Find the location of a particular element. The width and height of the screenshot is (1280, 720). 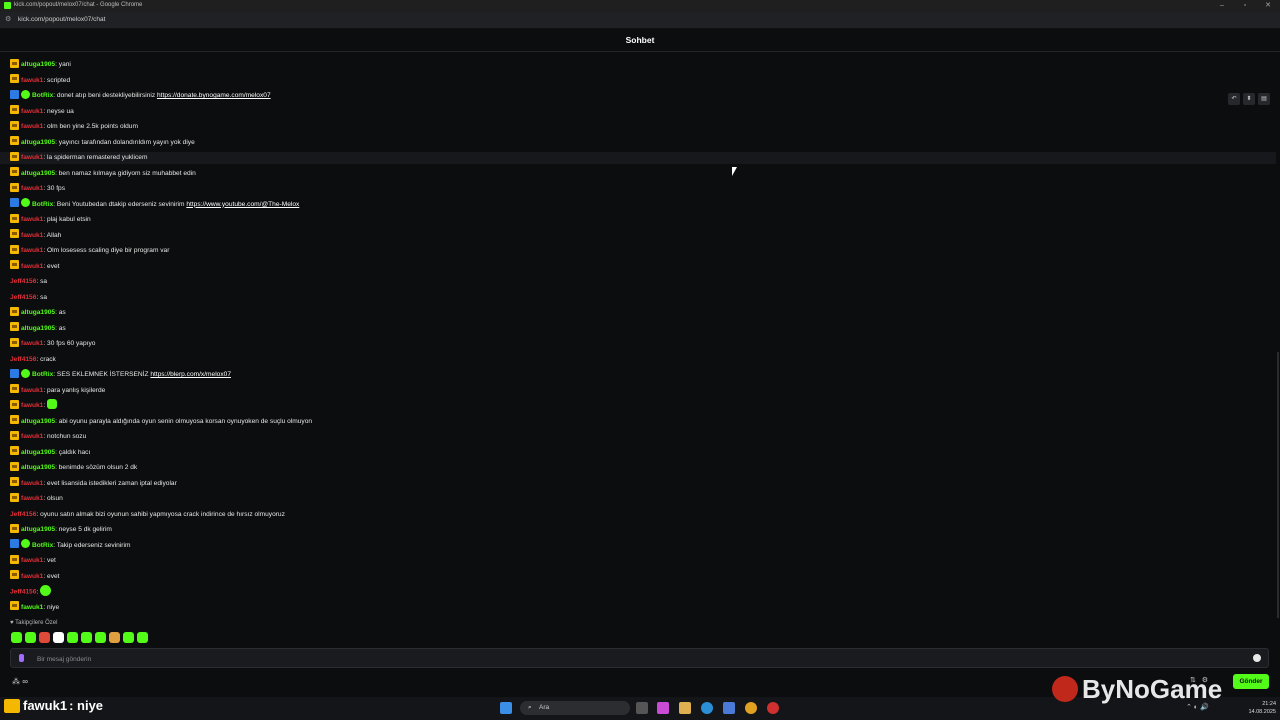

emoji-picker-icon is located at coordinates (1257, 658).